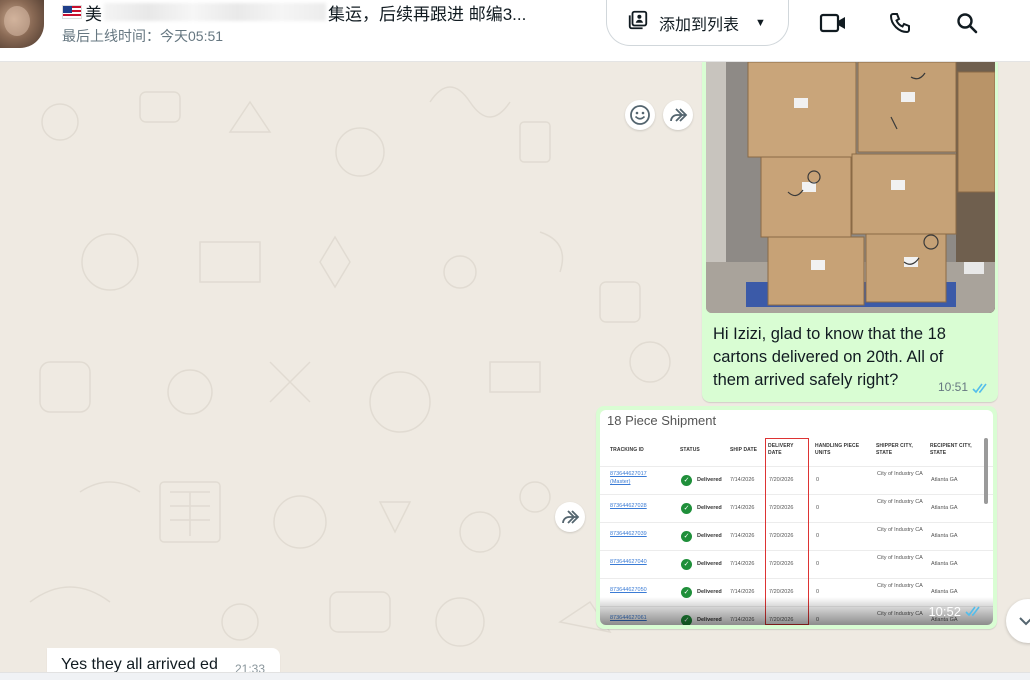 The height and width of the screenshot is (680, 1030). What do you see at coordinates (638, 22) in the screenshot?
I see `add-to-list-icon` at bounding box center [638, 22].